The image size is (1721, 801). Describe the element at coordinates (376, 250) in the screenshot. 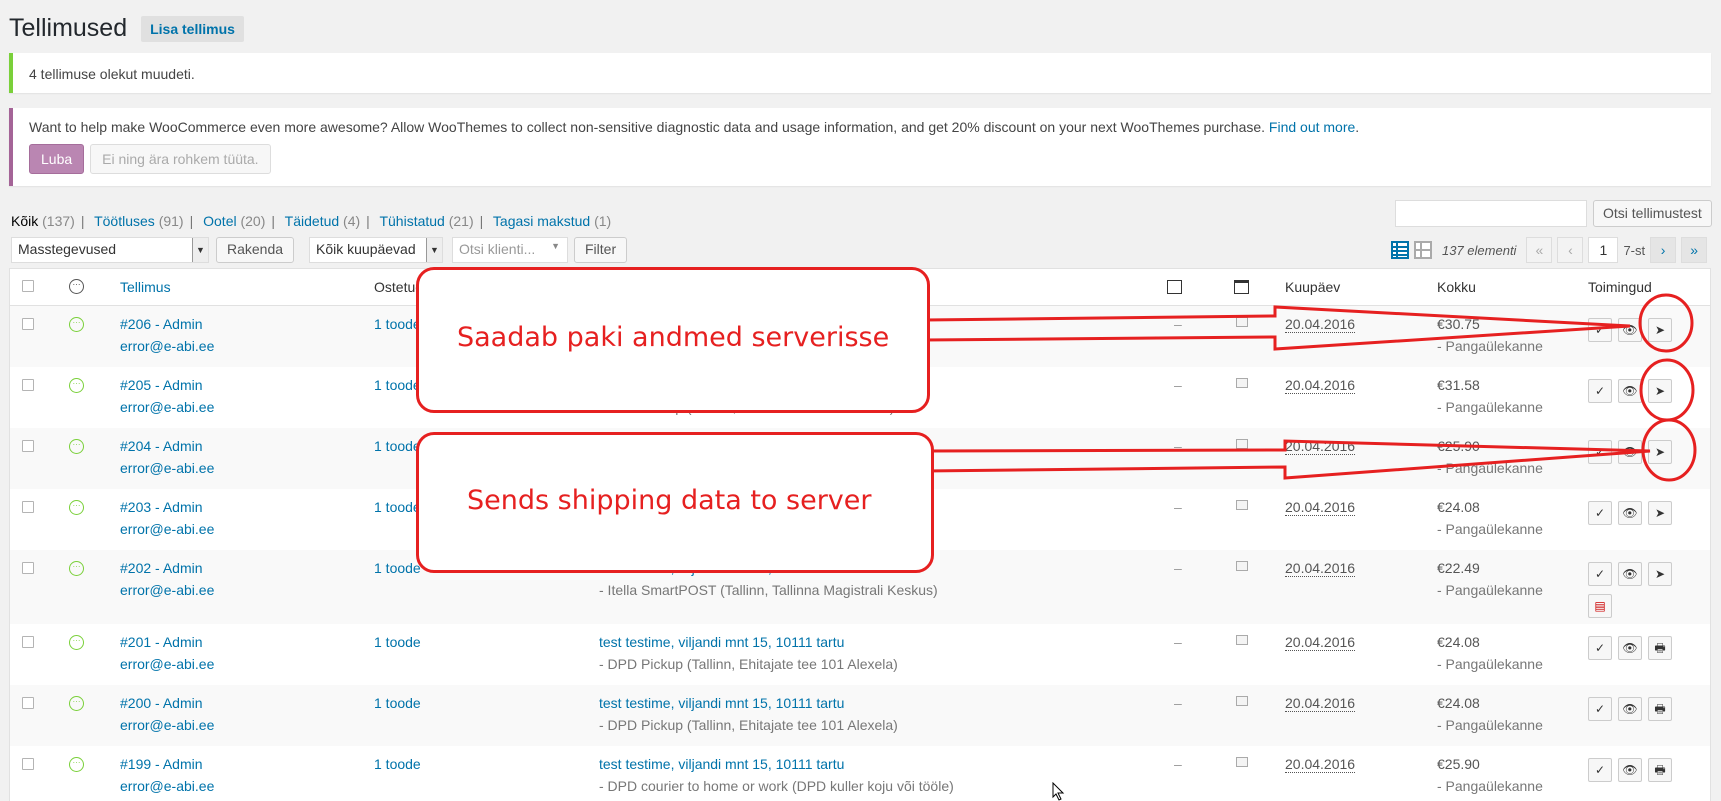

I see `dates-select: Kõik kuupäevad ▼` at that location.